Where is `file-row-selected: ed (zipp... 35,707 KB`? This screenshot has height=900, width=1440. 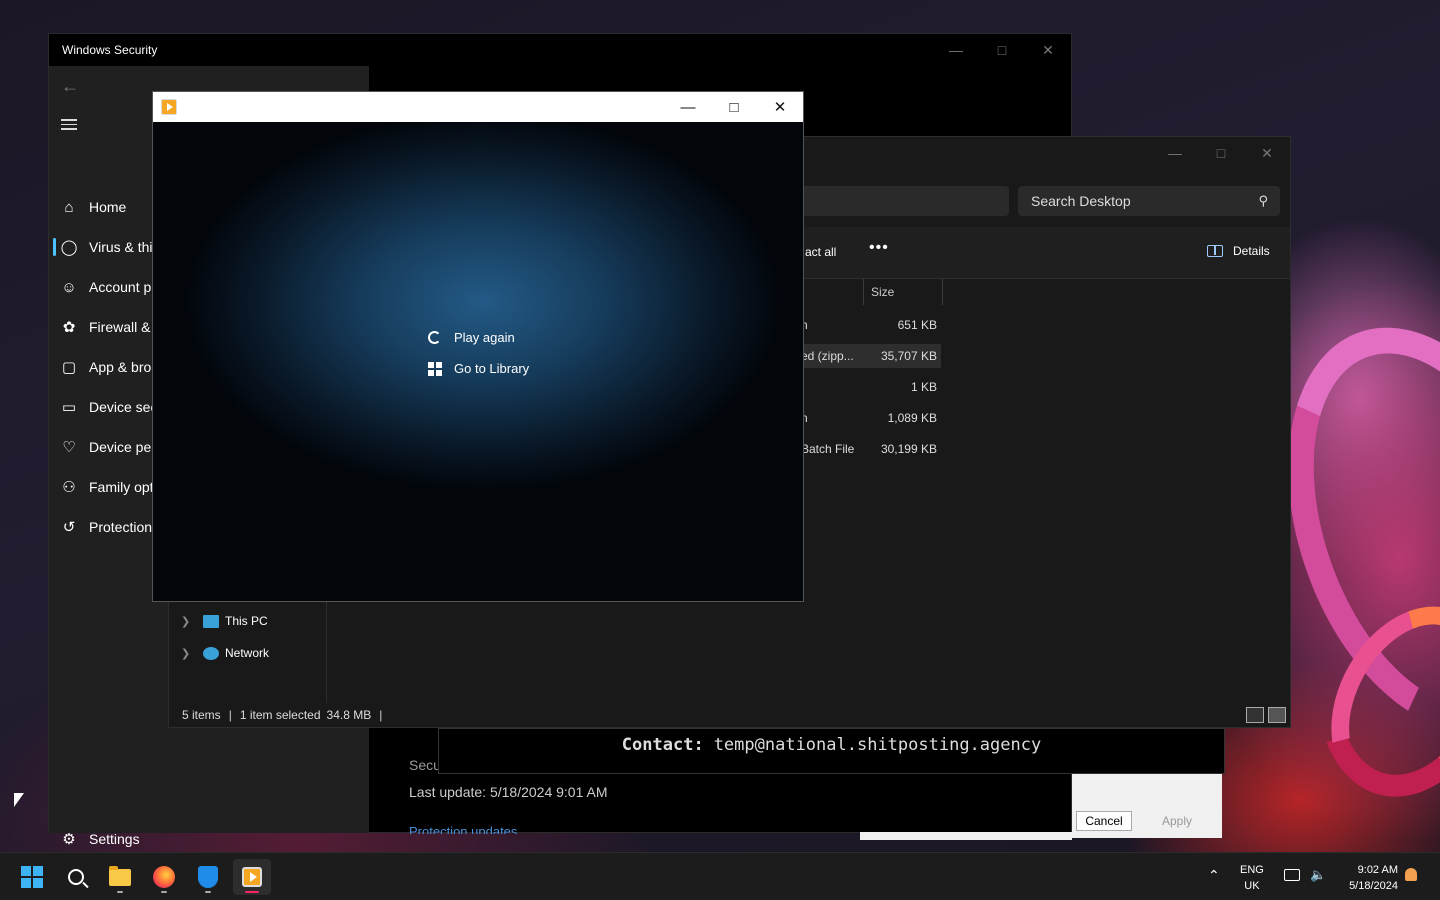
file-row-selected: ed (zipp... 35,707 KB is located at coordinates (865, 356).